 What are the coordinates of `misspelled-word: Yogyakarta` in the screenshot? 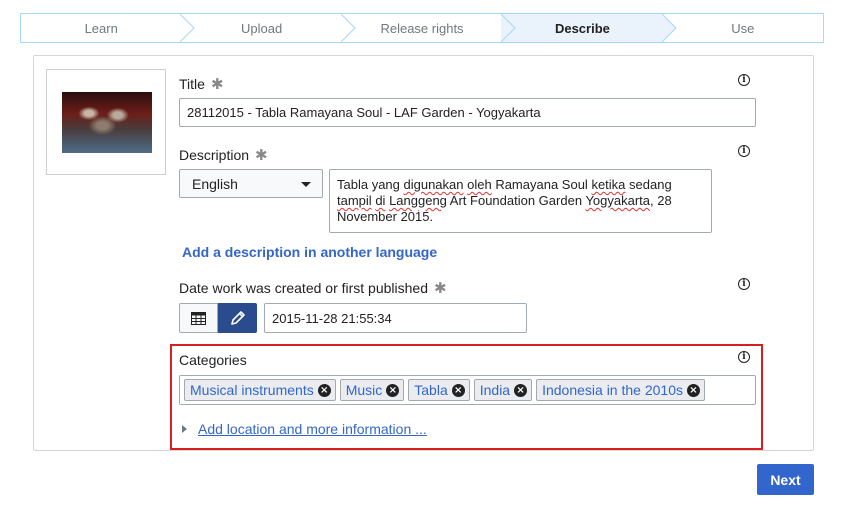 It's located at (618, 200).